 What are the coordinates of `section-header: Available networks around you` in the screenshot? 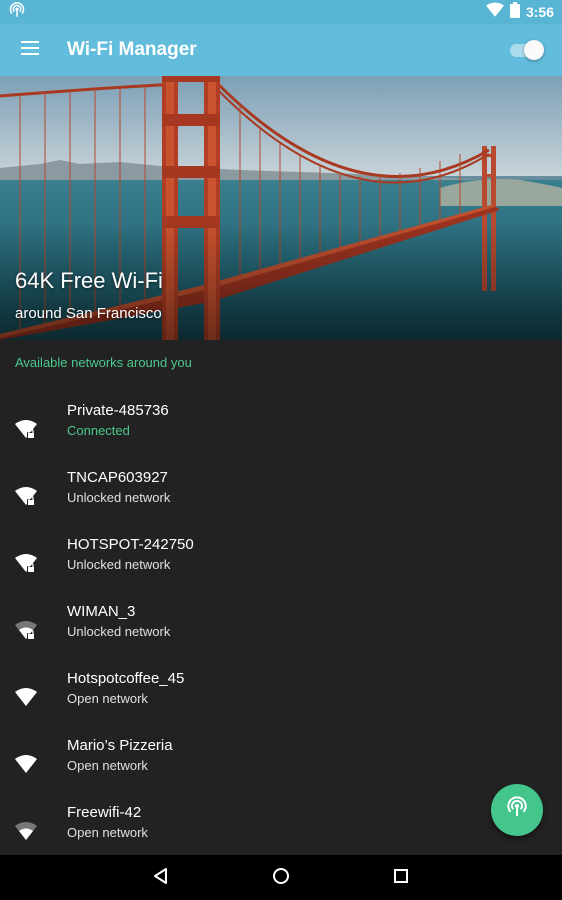 It's located at (103, 362).